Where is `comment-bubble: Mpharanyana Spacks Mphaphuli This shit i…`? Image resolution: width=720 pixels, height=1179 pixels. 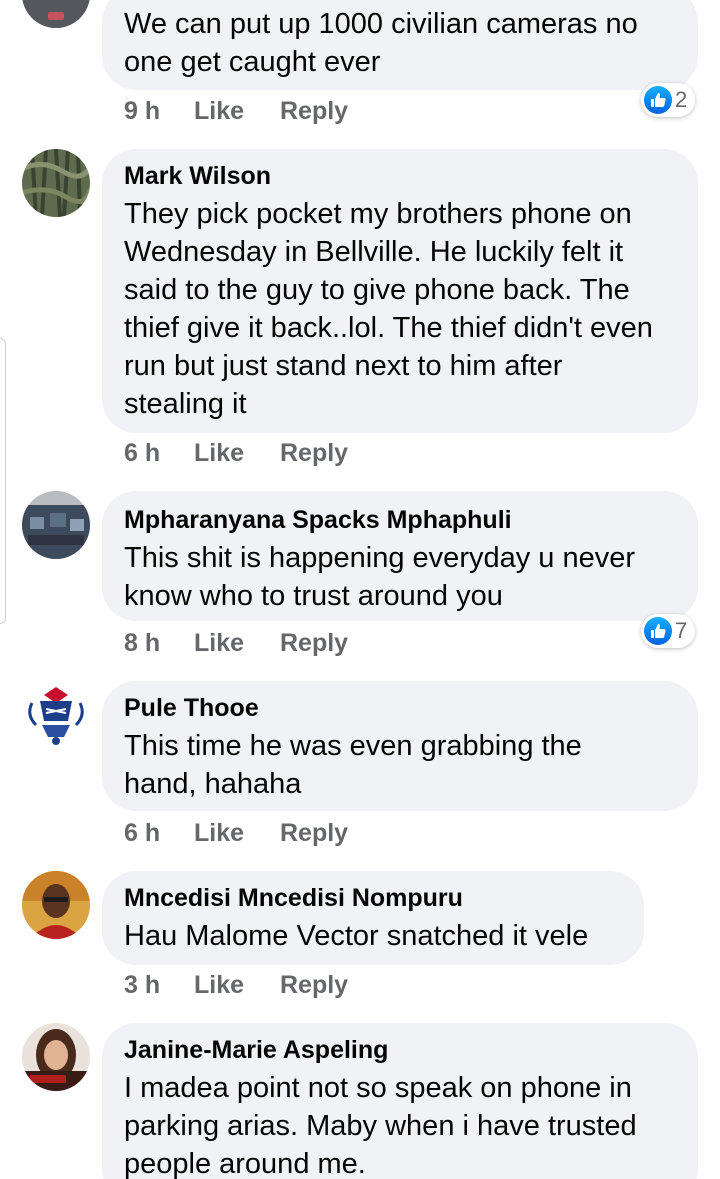
comment-bubble: Mpharanyana Spacks Mphaphuli This shit i… is located at coordinates (400, 556).